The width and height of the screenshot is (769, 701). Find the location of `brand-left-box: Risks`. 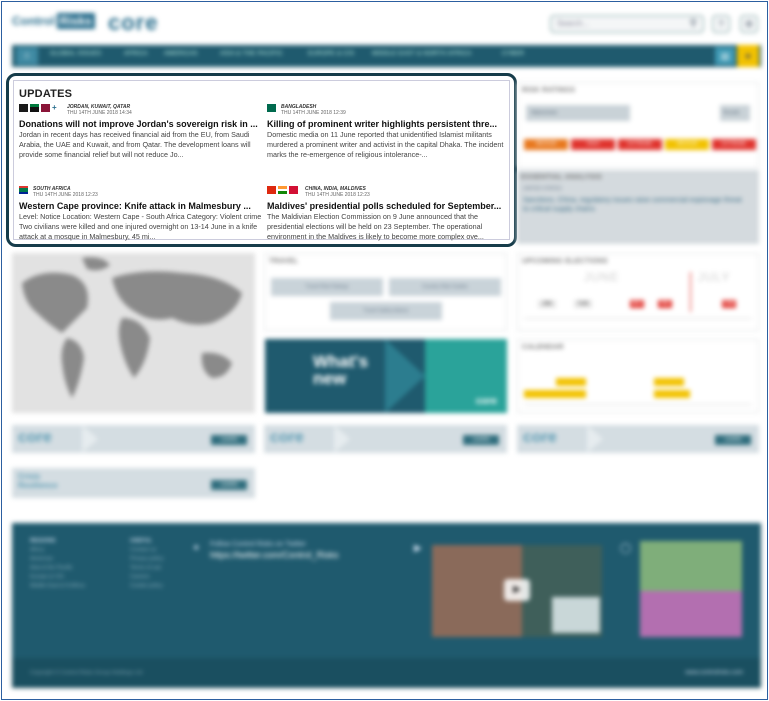

brand-left-box: Risks is located at coordinates (75, 21).